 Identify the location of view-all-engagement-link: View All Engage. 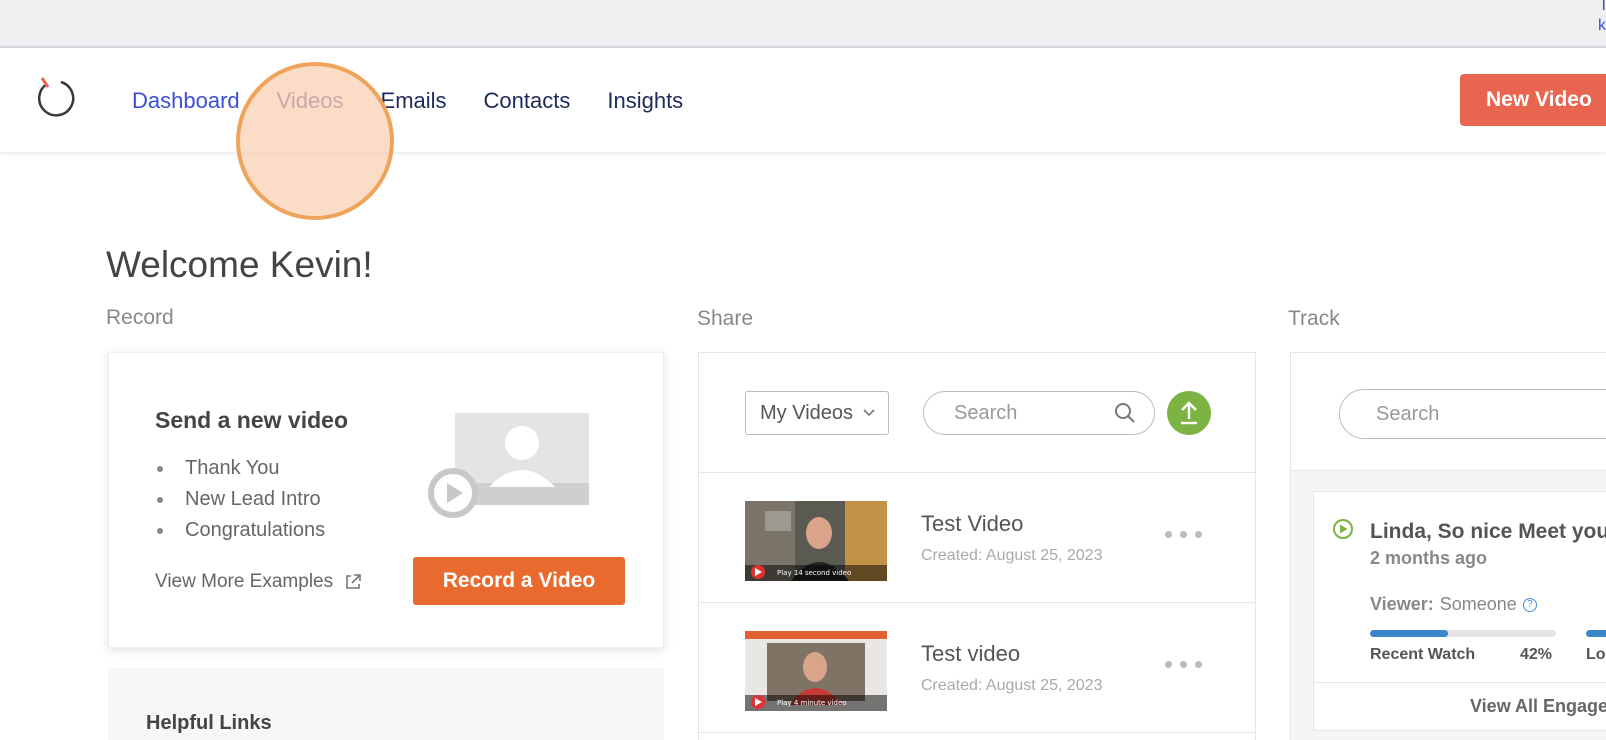
(1460, 707).